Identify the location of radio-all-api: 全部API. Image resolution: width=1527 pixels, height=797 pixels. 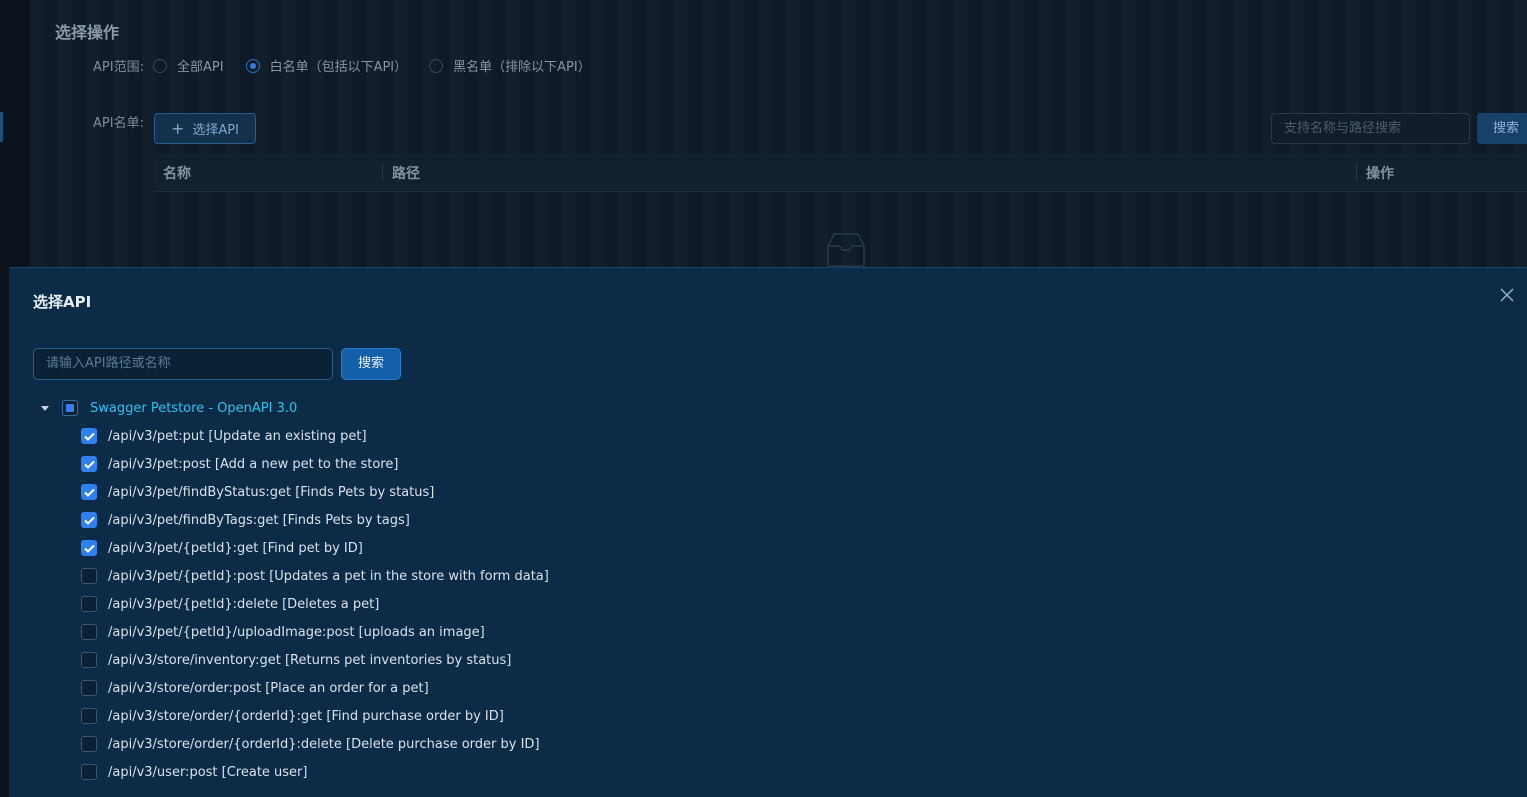
(188, 65).